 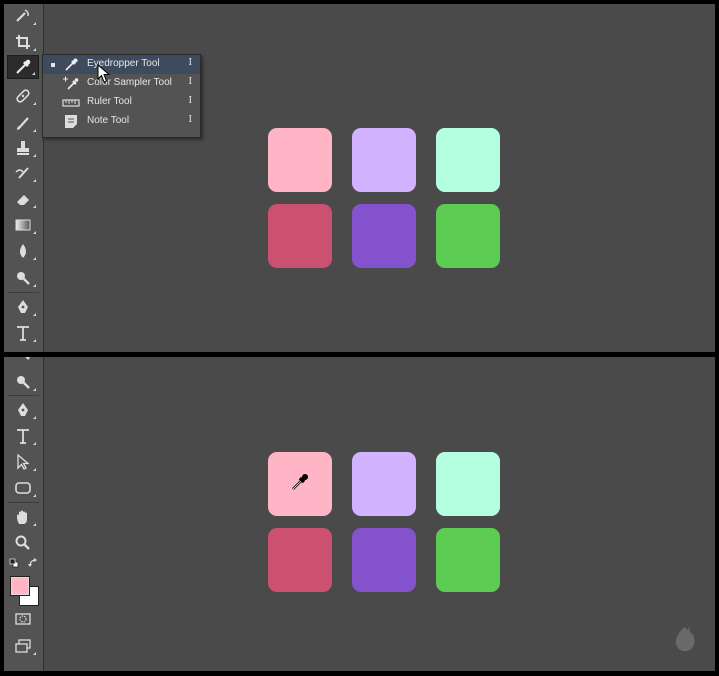 I want to click on rounded-rectangle-icon, so click(x=23, y=488).